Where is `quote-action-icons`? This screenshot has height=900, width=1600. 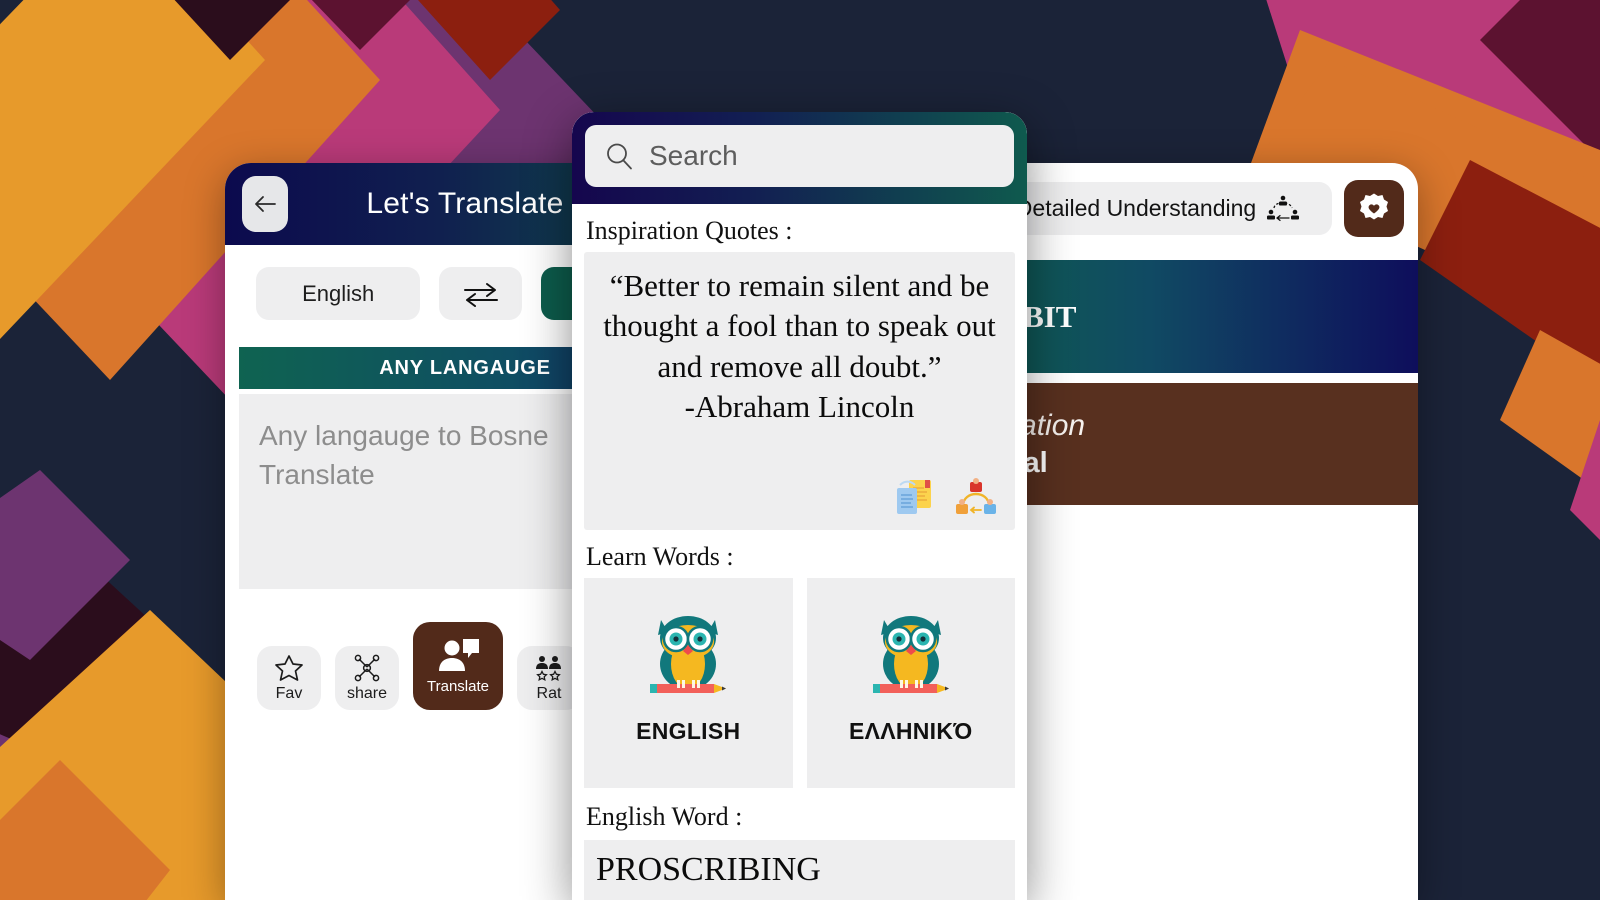 quote-action-icons is located at coordinates (799, 490).